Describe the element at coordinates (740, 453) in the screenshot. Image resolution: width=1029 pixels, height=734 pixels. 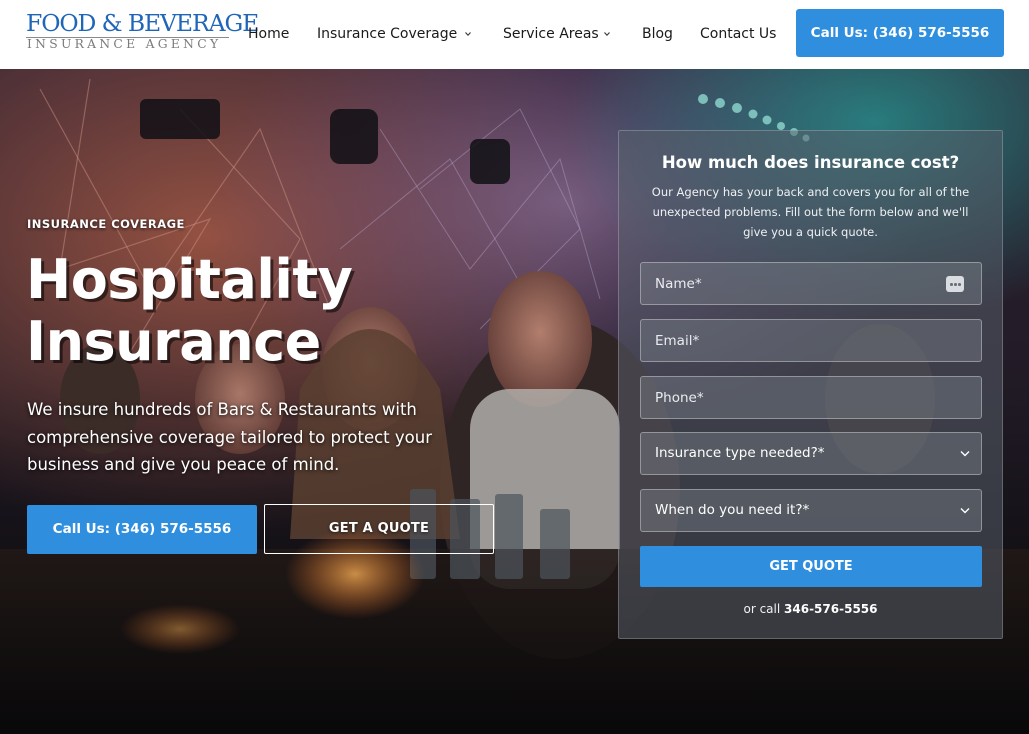
I see `insurance-type-selected-value: Insurance type needed?*` at that location.